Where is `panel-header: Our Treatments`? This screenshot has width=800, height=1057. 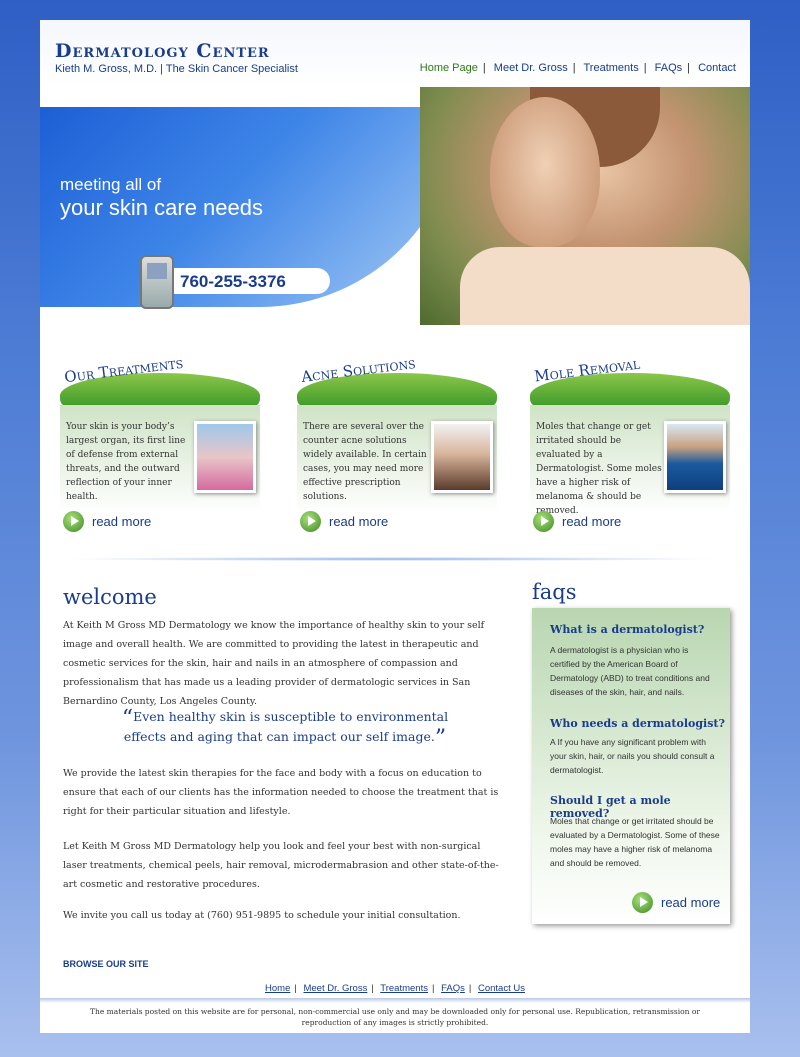
panel-header: Our Treatments is located at coordinates (160, 380).